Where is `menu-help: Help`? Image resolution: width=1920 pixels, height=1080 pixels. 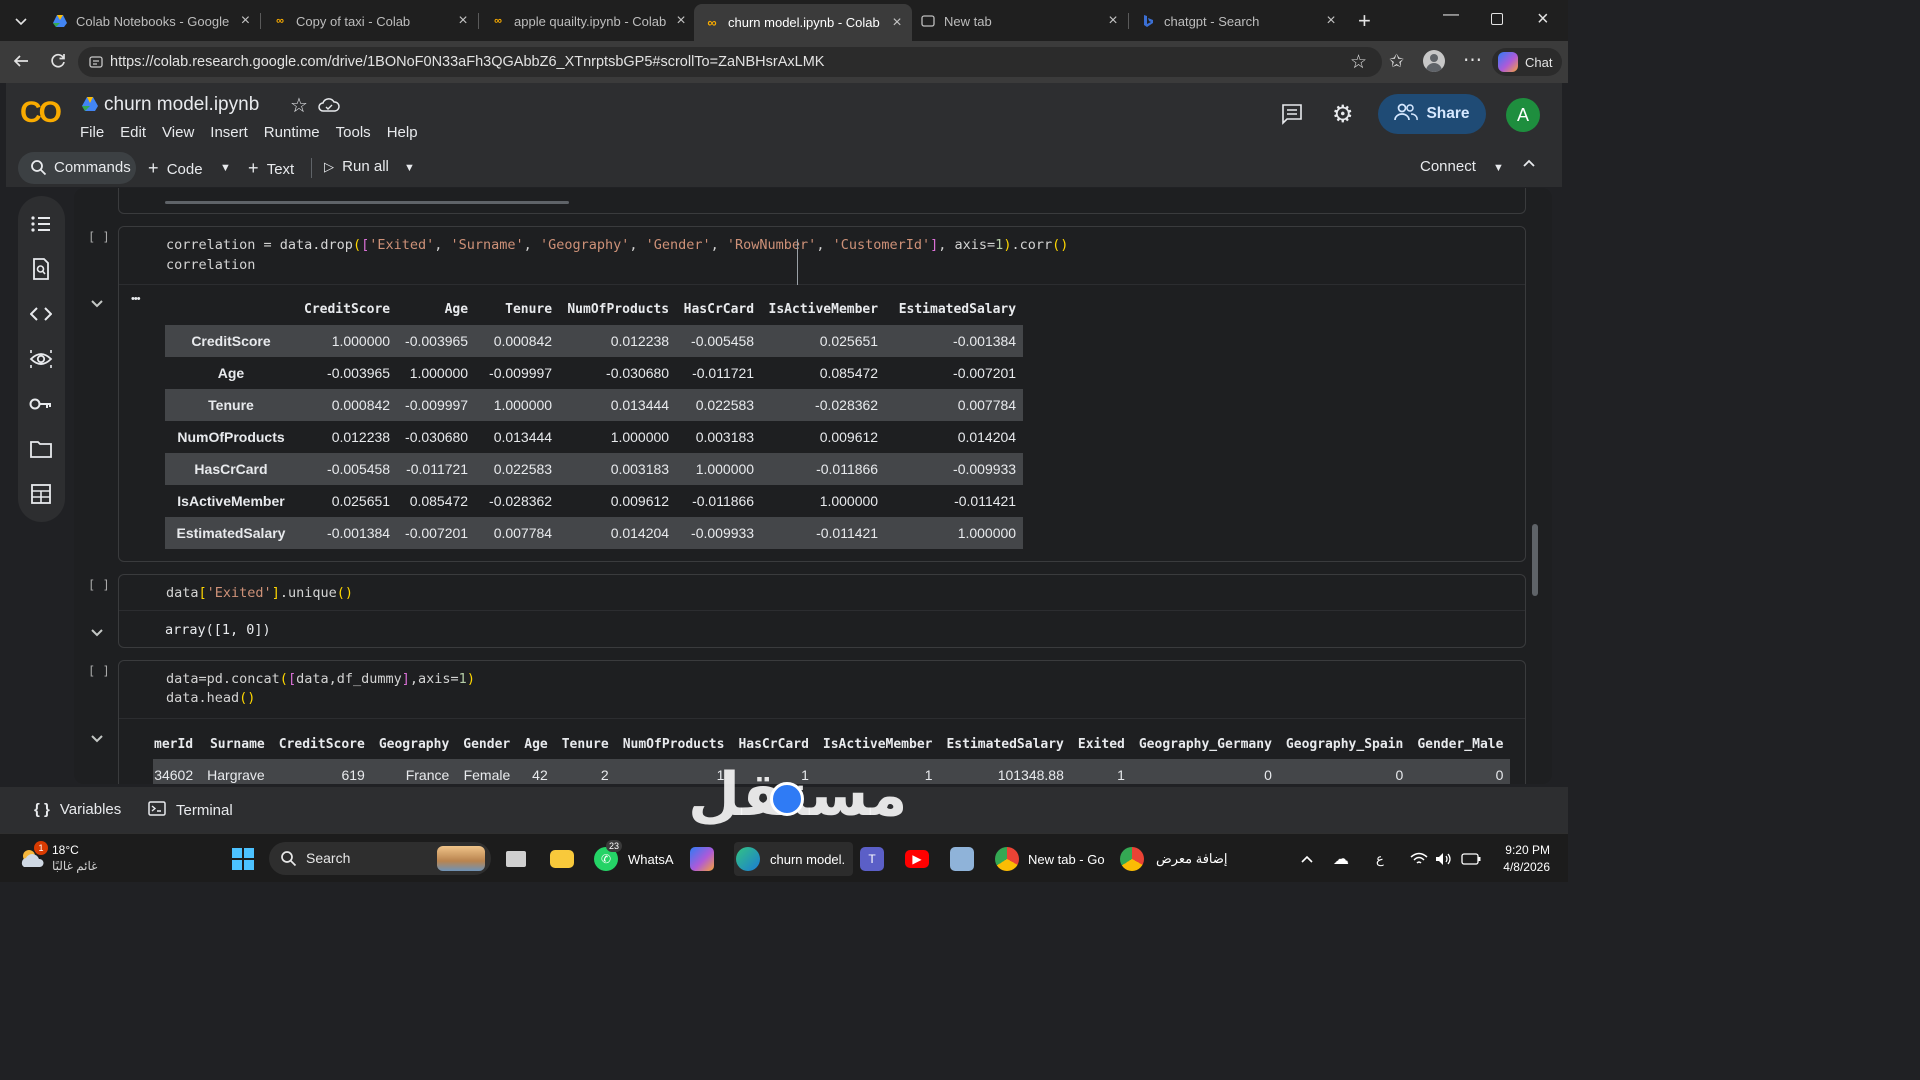 menu-help: Help is located at coordinates (402, 132).